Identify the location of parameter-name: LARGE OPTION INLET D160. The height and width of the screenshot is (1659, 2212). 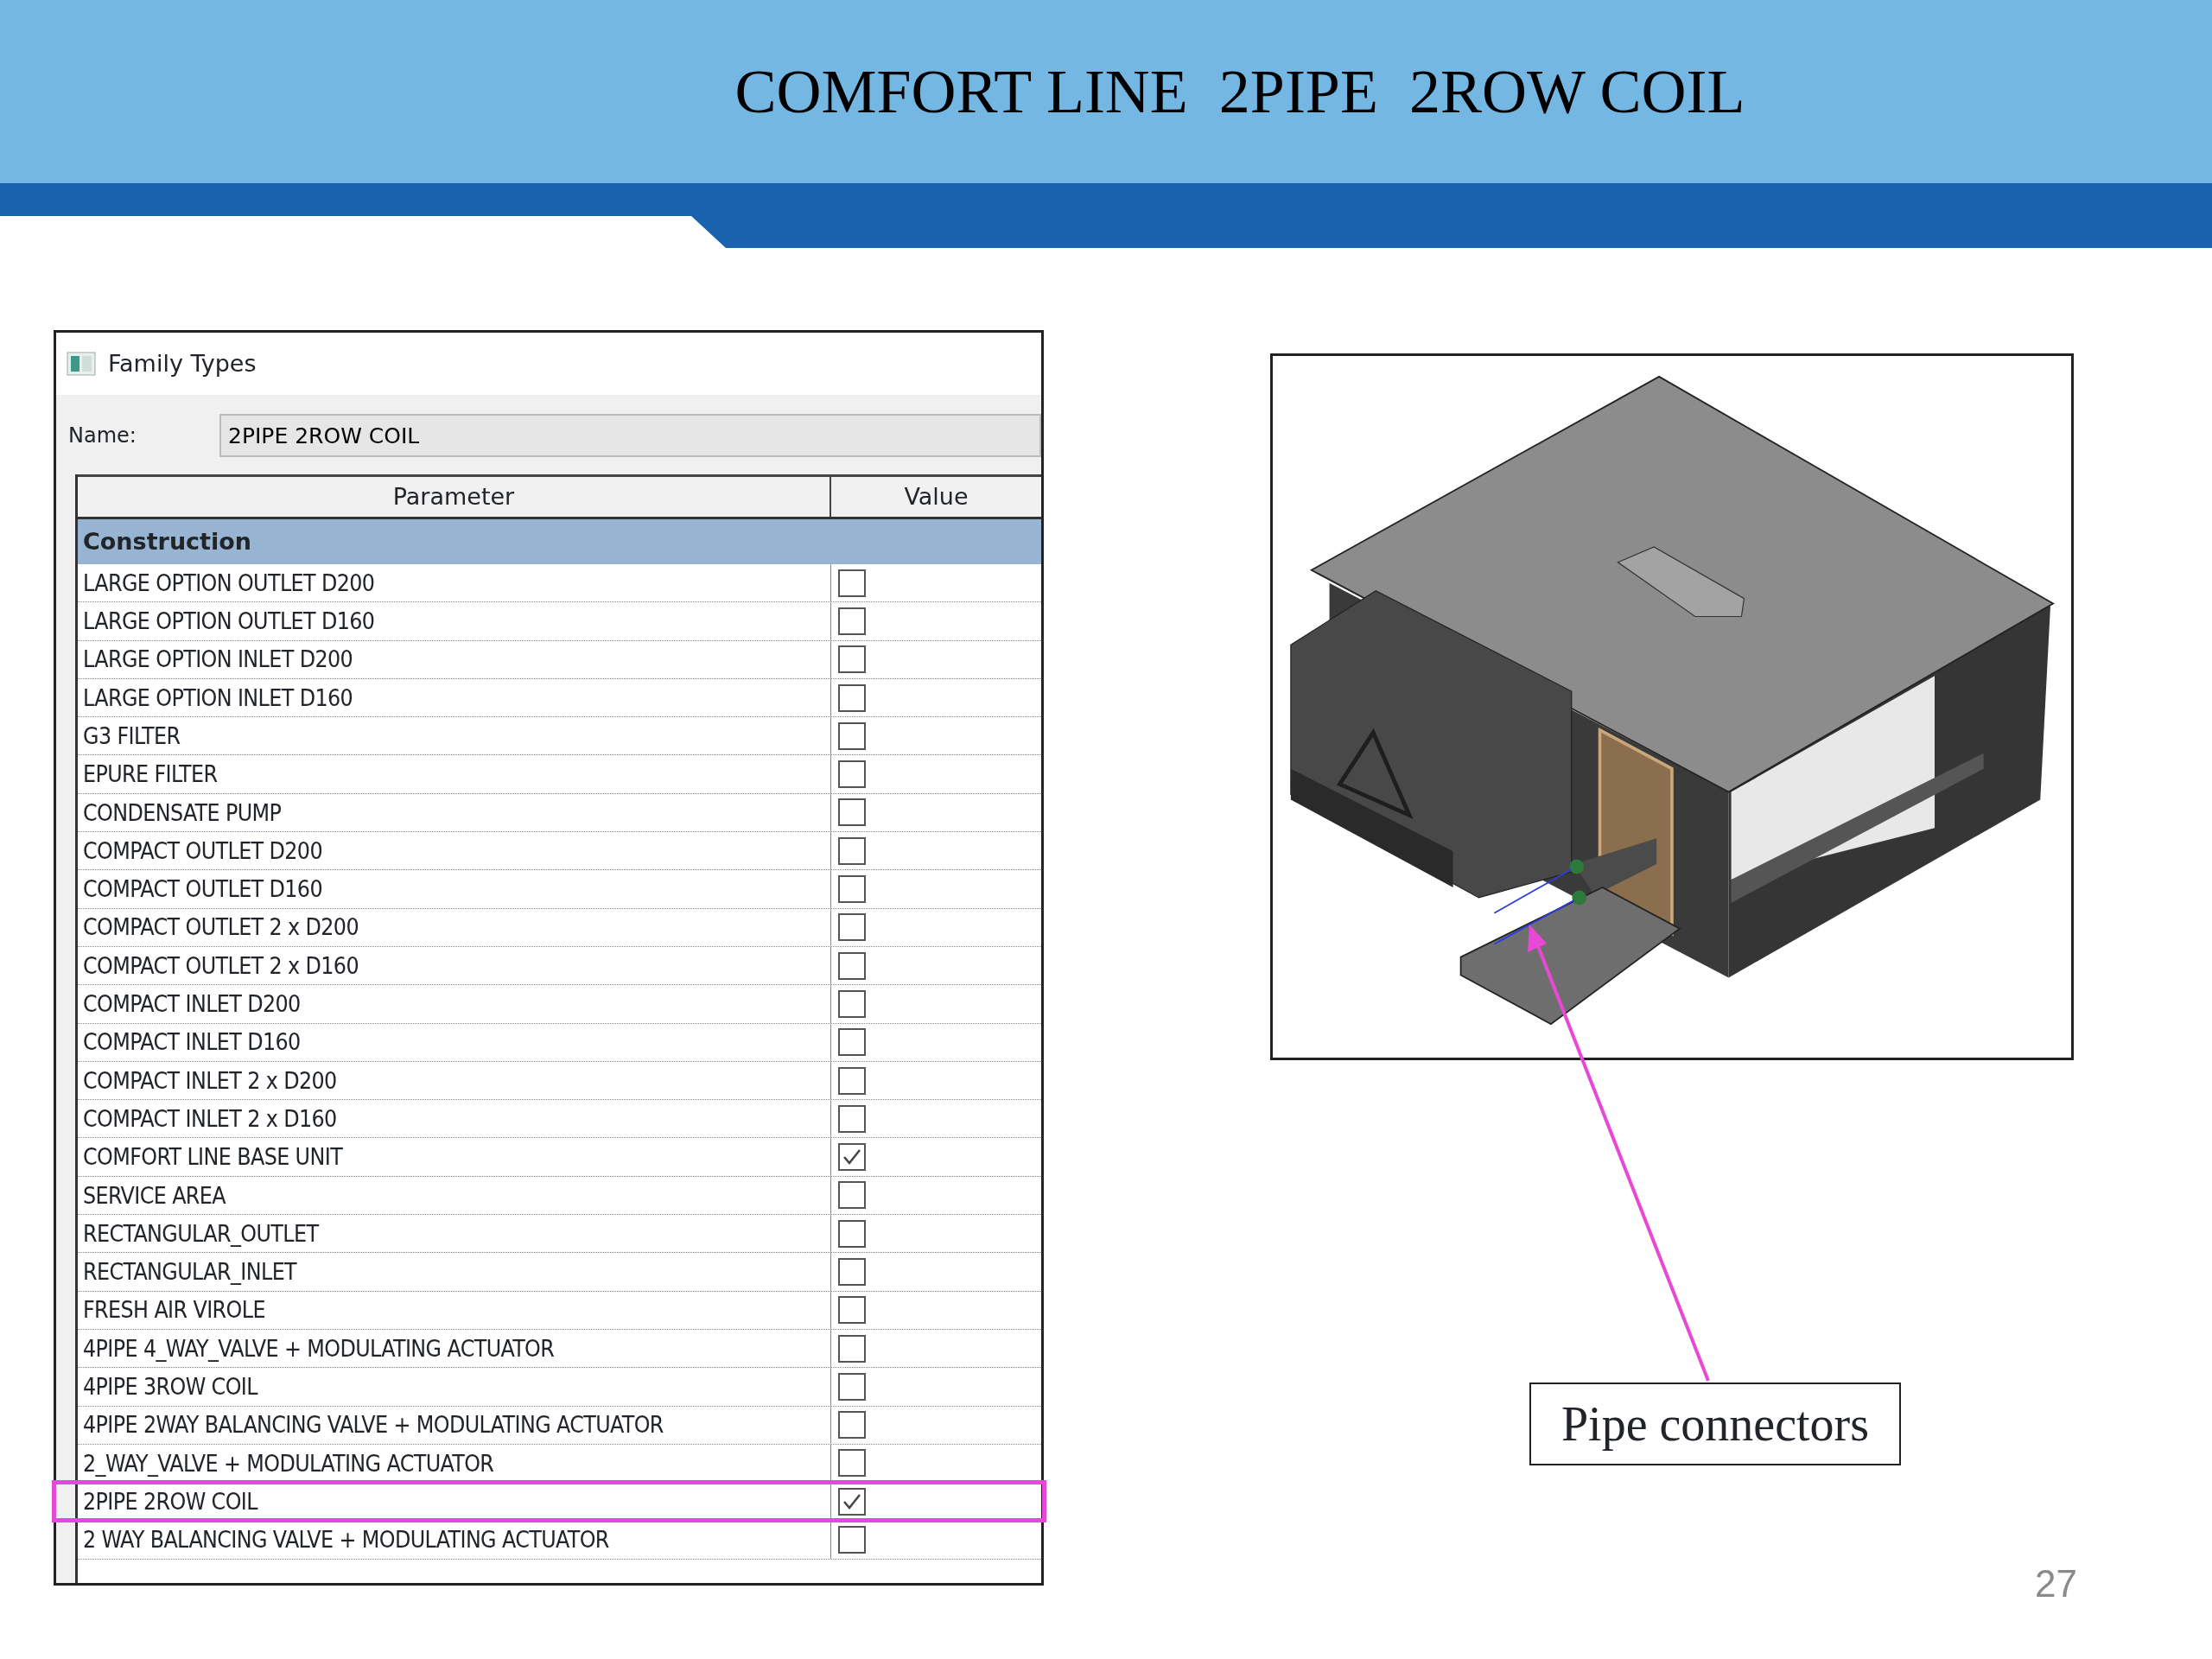
(454, 697).